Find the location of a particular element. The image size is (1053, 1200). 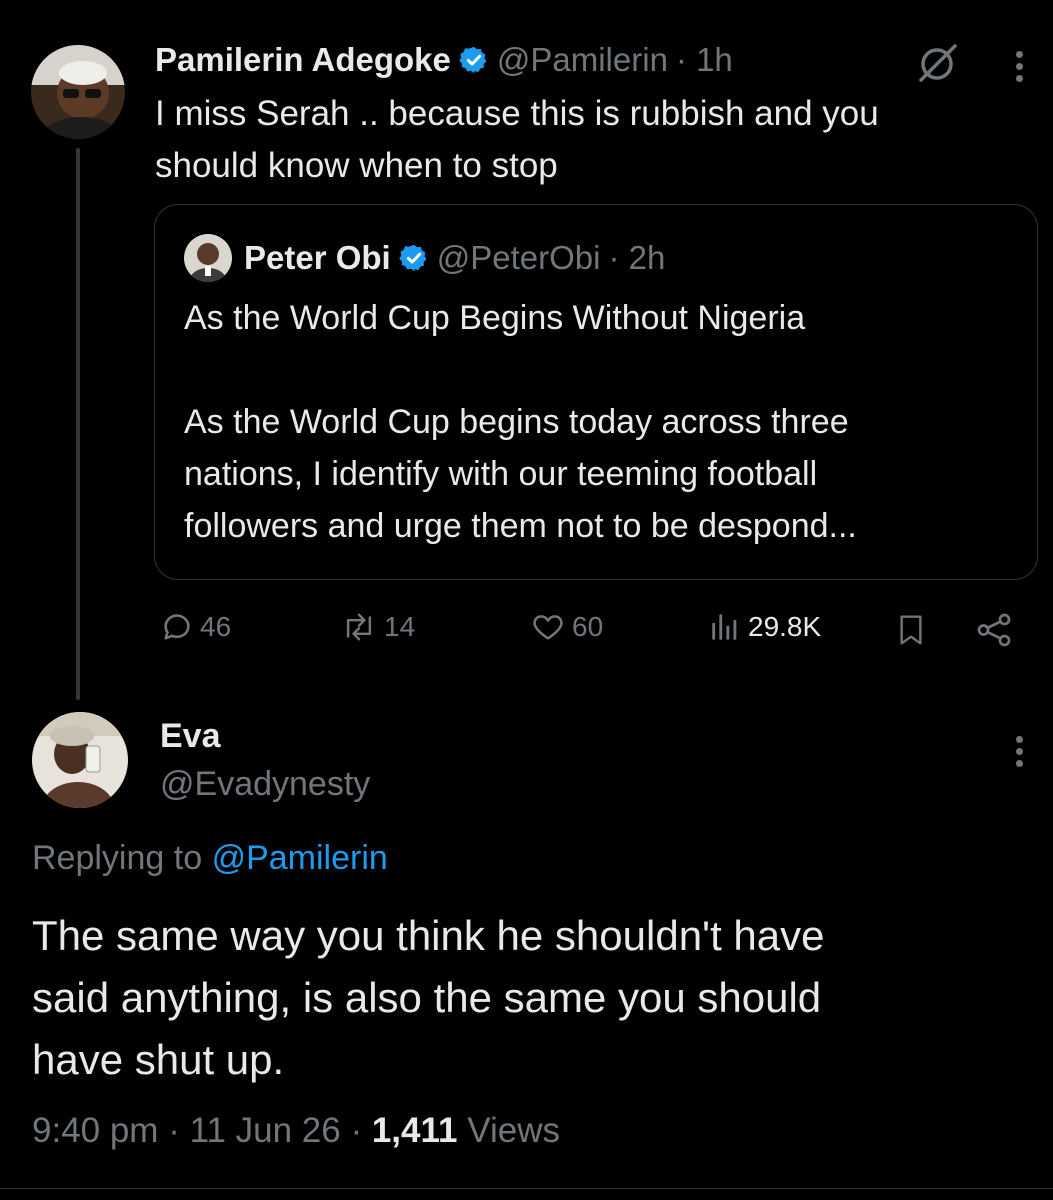

author-handle: @Pamilerin is located at coordinates (582, 60).